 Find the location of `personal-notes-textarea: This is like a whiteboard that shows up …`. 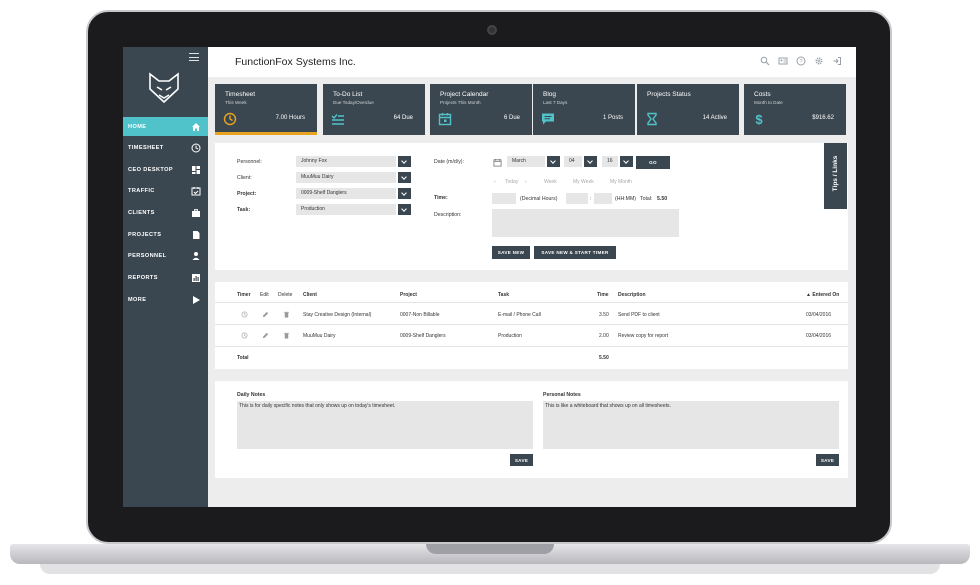

personal-notes-textarea: This is like a whiteboard that shows up … is located at coordinates (691, 425).